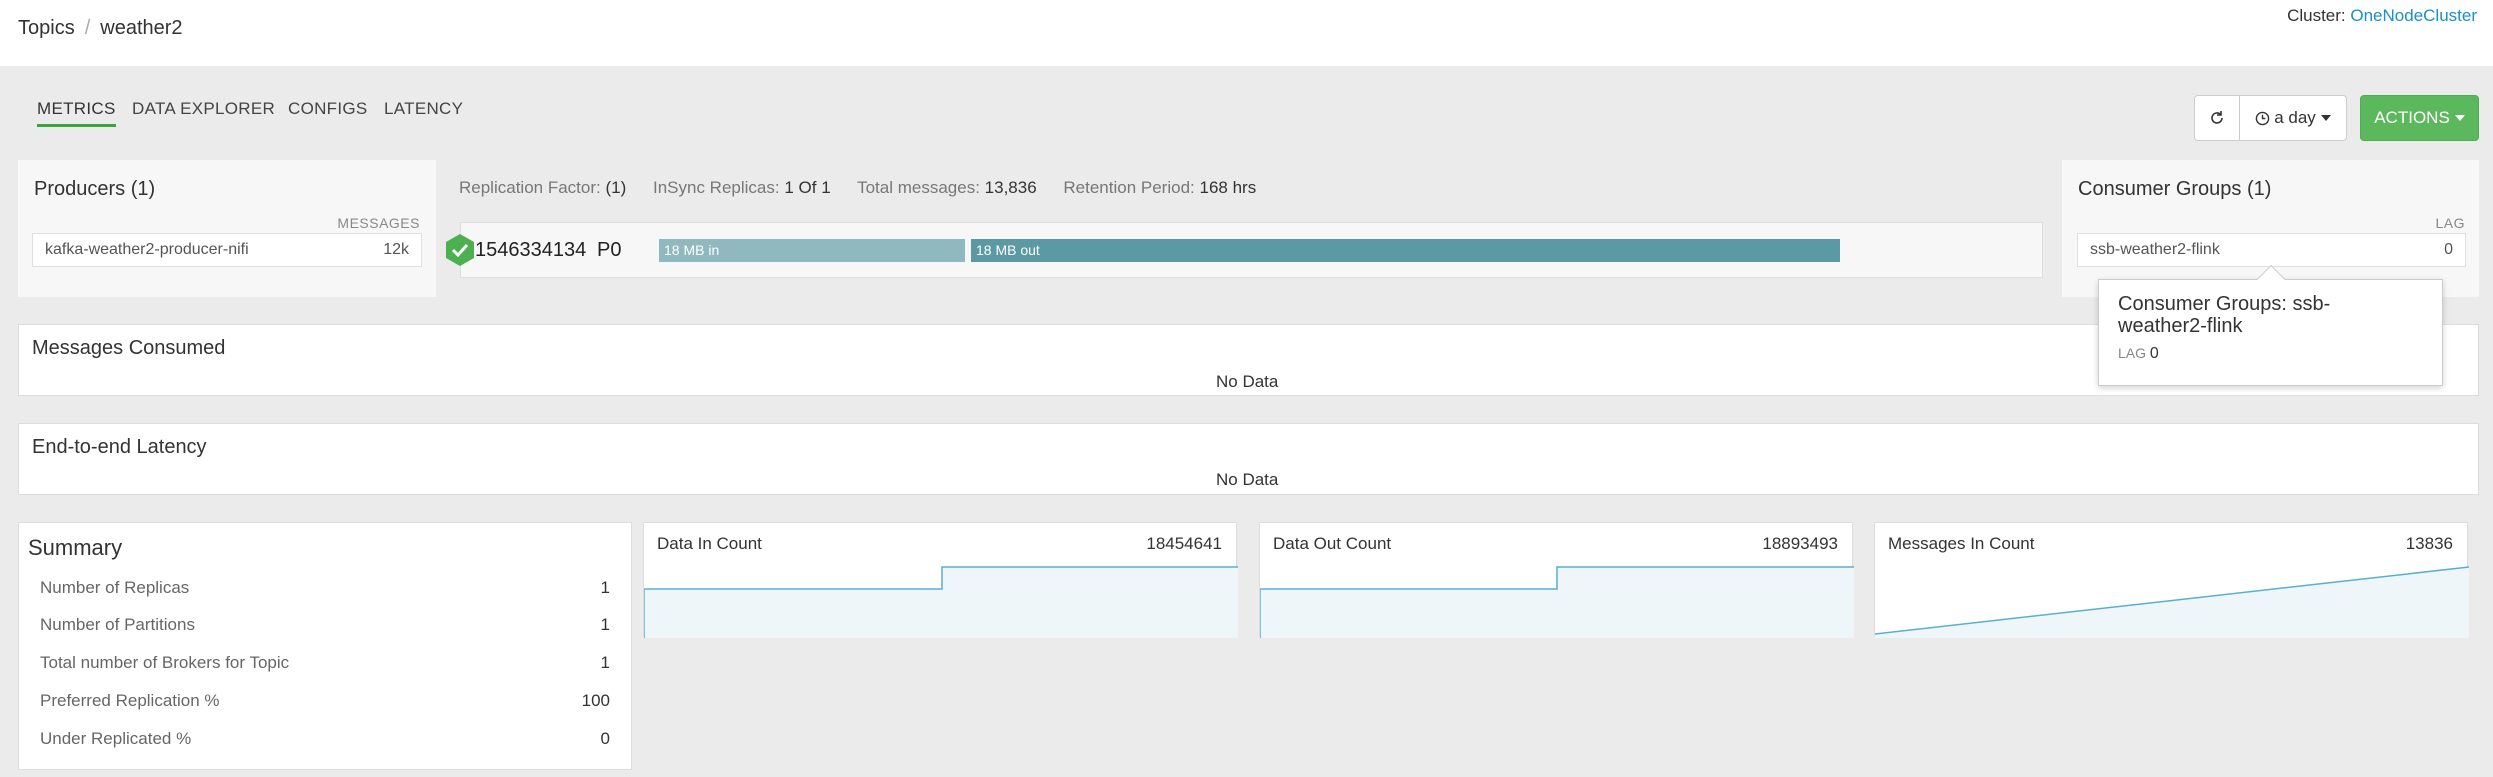  Describe the element at coordinates (325, 625) in the screenshot. I see `summary-row: Number of Partitions 1` at that location.